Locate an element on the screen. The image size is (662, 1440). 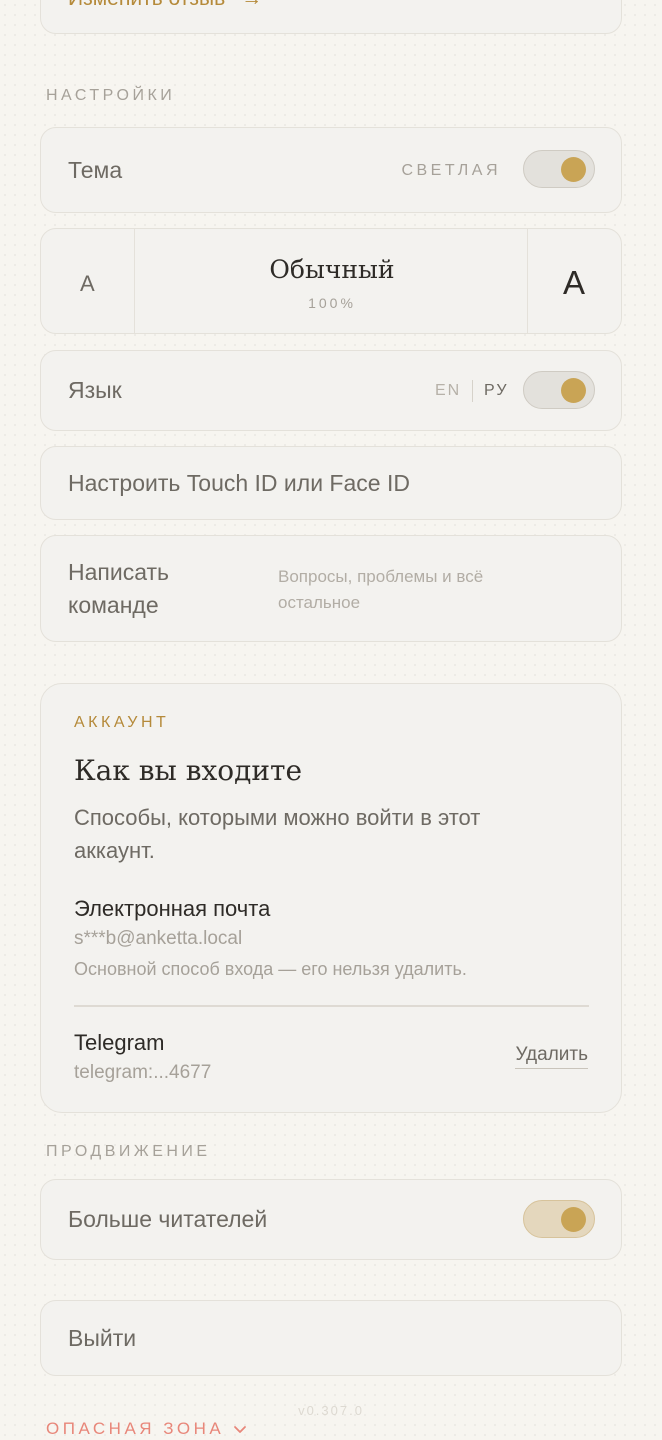
logout-button: Выйти is located at coordinates (331, 1338).